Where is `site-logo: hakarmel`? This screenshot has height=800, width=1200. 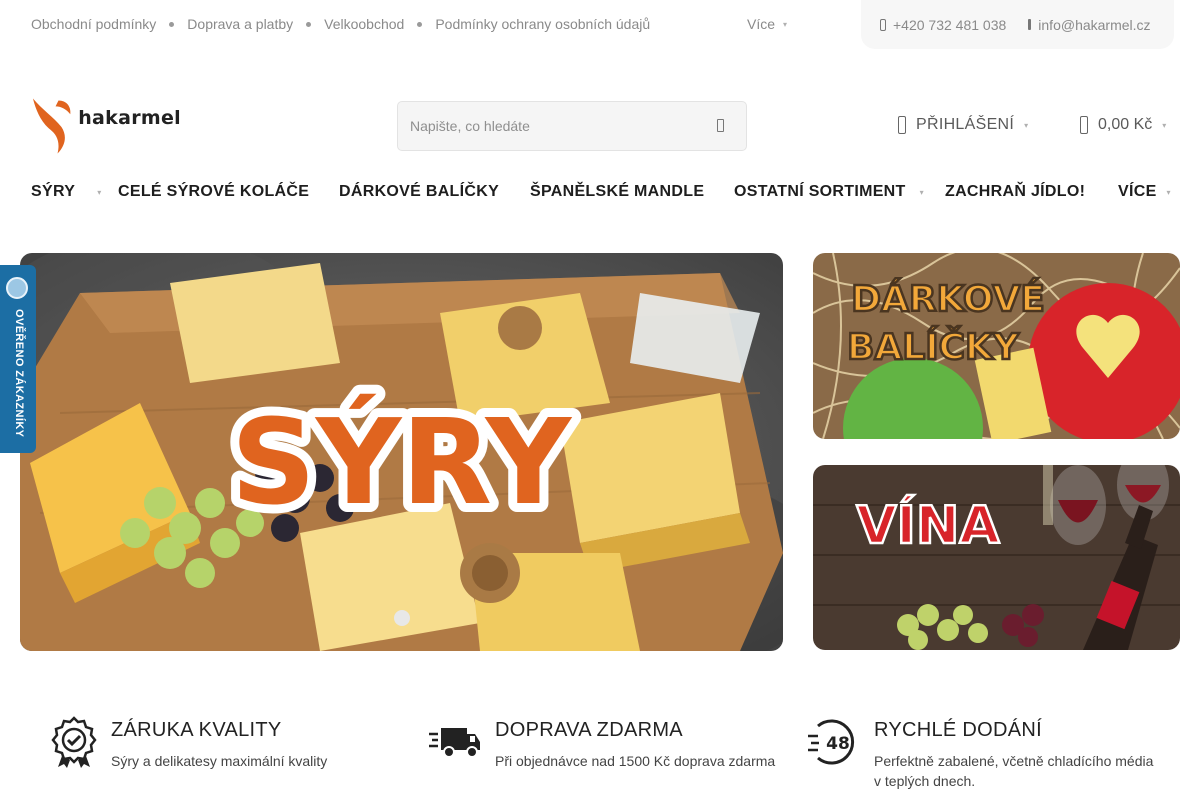
site-logo: hakarmel is located at coordinates (106, 126).